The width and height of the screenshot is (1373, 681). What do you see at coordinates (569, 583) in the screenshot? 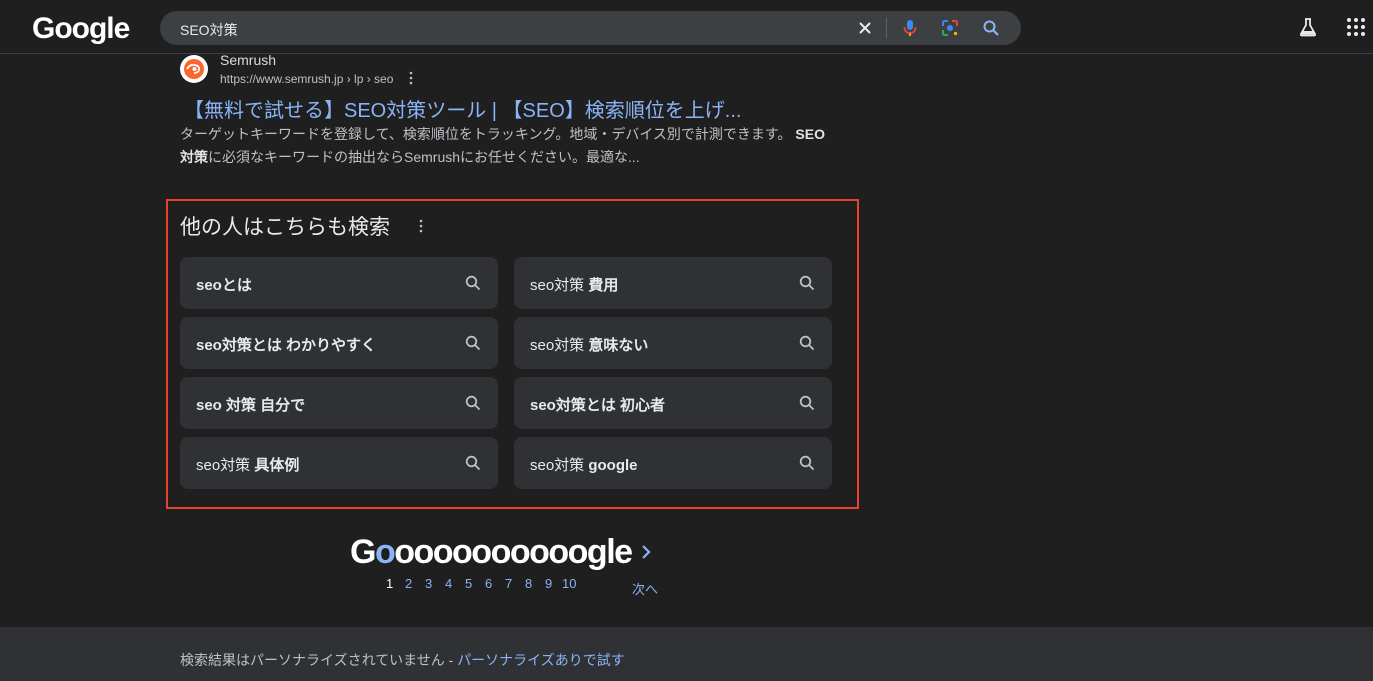
I see `page-10-link: 10` at bounding box center [569, 583].